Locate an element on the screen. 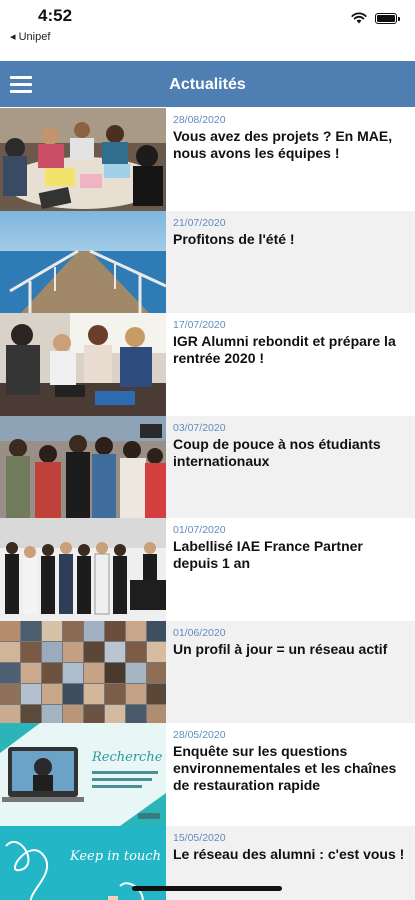  news-date: 28/05/2020 is located at coordinates (199, 735).